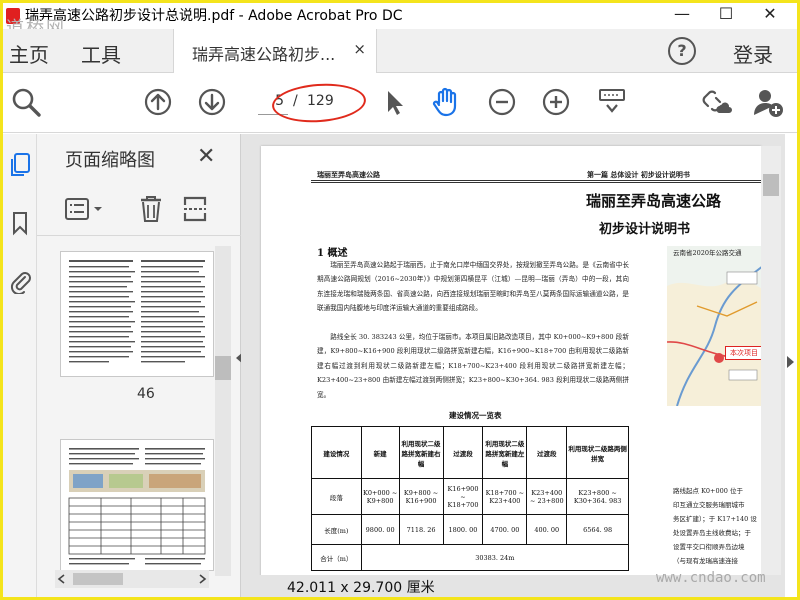 The width and height of the screenshot is (800, 600). I want to click on side-text-line: （与现有龙瑞高速连接, so click(705, 561).